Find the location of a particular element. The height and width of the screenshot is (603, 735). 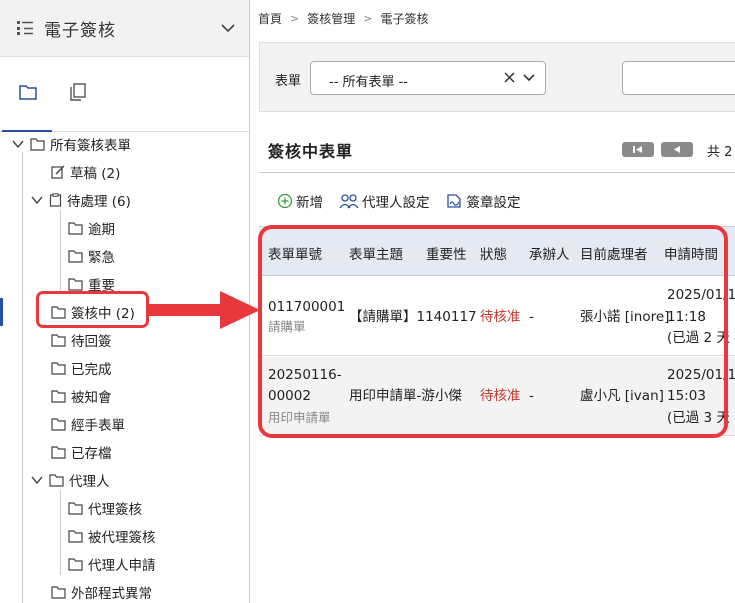

add-button: 新增 is located at coordinates (300, 201).